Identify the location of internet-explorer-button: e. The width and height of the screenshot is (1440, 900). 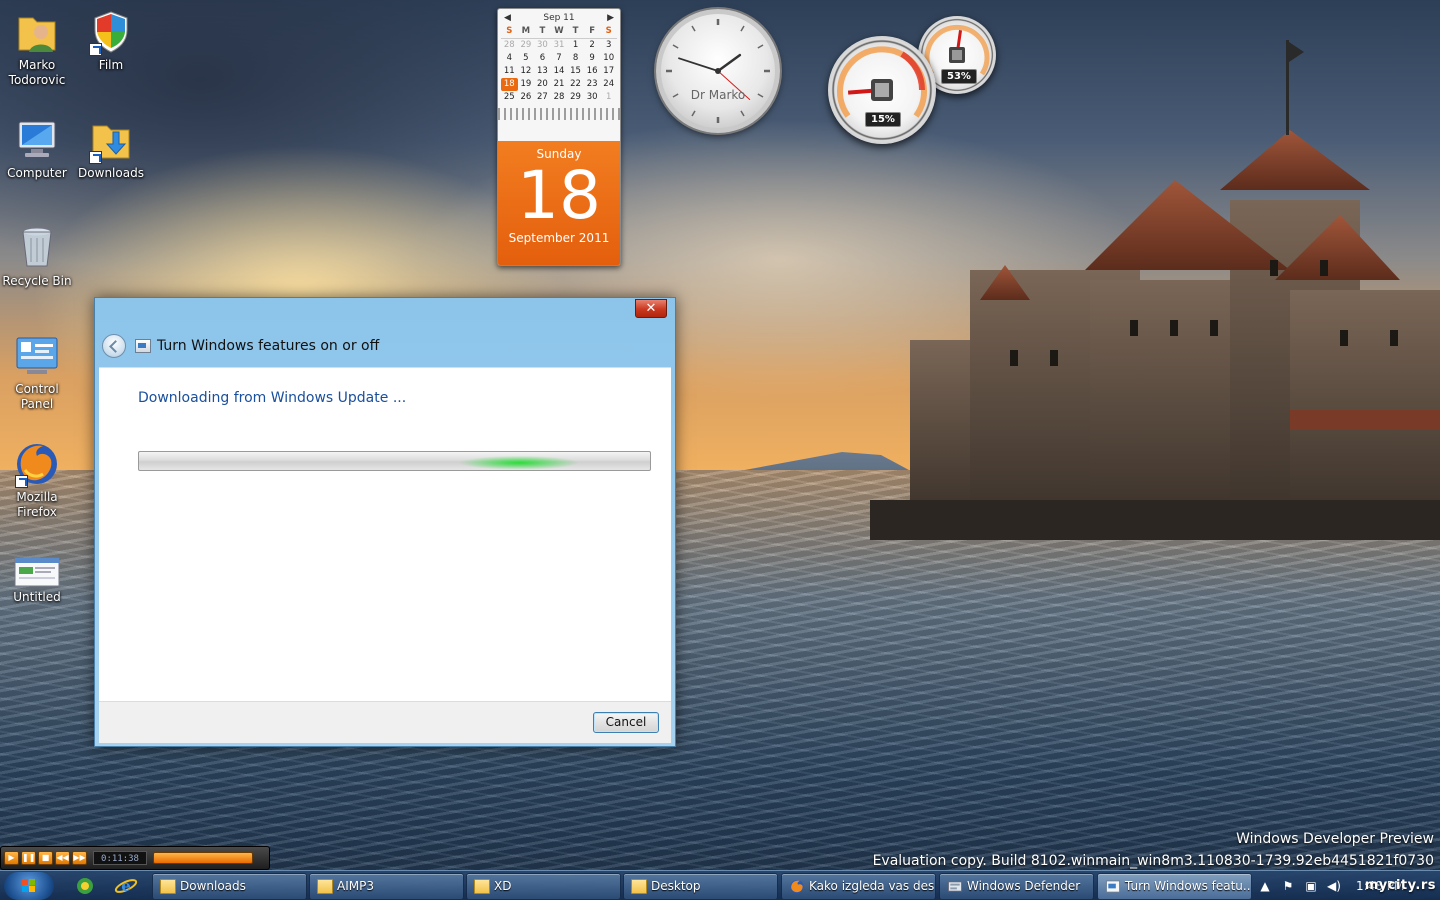
(126, 886).